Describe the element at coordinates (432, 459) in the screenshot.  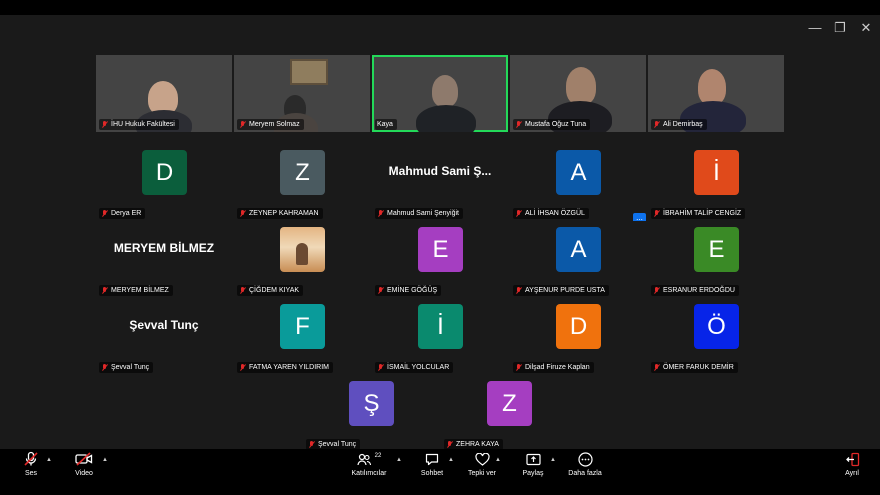
I see `chat-icon` at that location.